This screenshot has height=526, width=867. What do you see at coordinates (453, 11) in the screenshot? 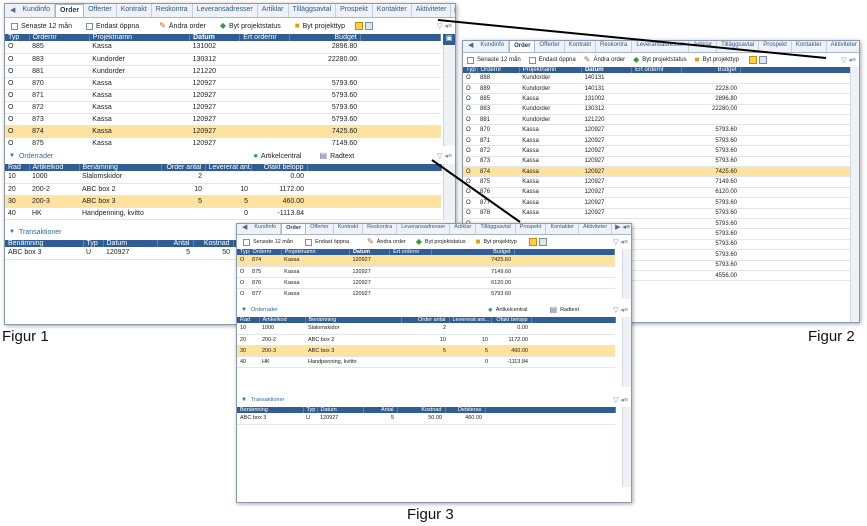
I see `tab-scroll-right-icon: ▶ ◂≡` at bounding box center [453, 11].